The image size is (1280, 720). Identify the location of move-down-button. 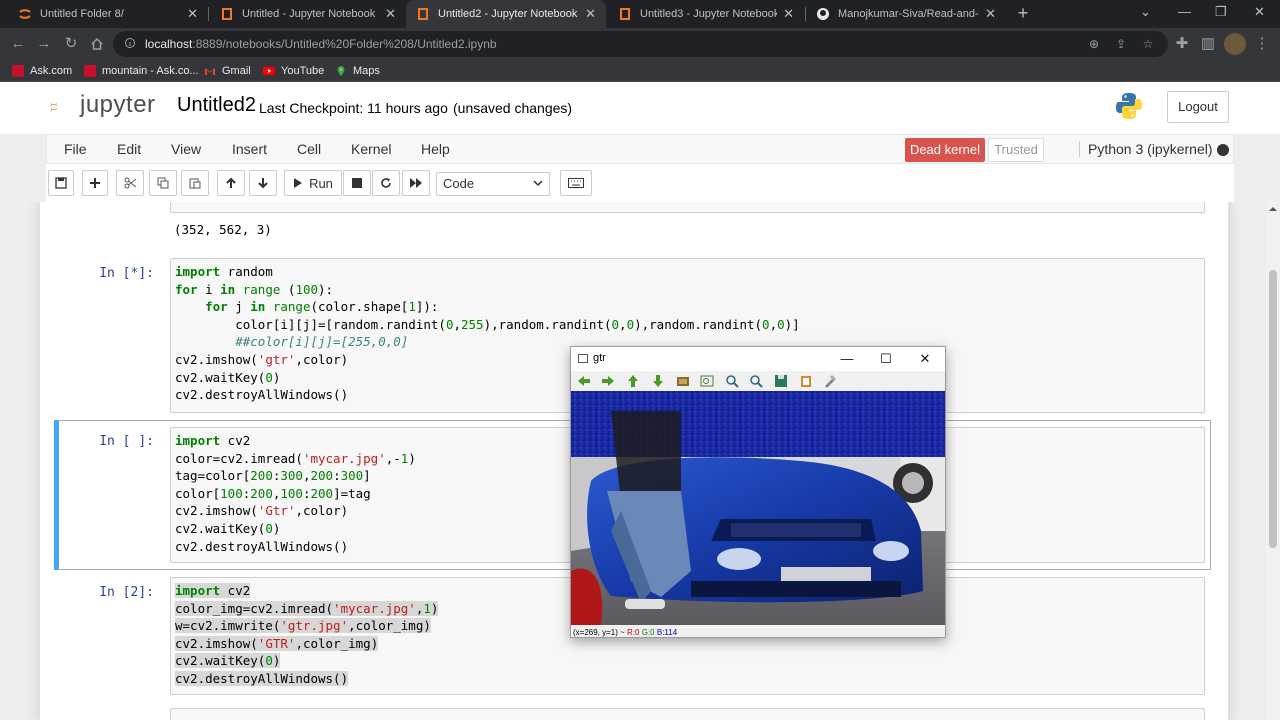
(263, 183).